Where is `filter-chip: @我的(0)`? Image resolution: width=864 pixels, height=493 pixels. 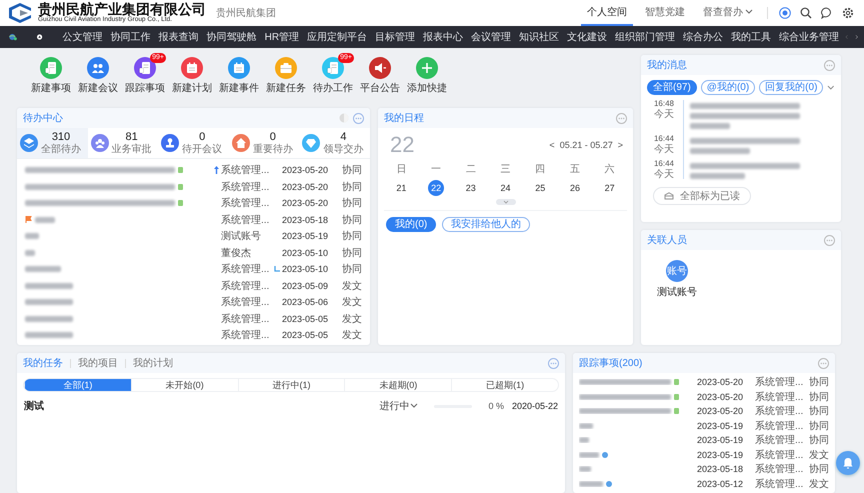 filter-chip: @我的(0) is located at coordinates (728, 87).